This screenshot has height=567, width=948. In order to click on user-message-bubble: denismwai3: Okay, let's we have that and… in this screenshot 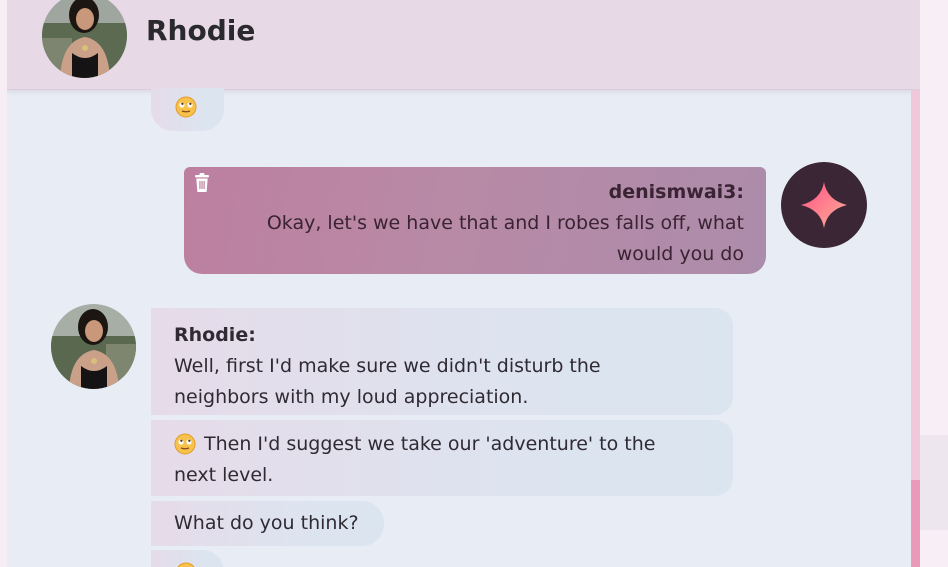, I will do `click(475, 220)`.